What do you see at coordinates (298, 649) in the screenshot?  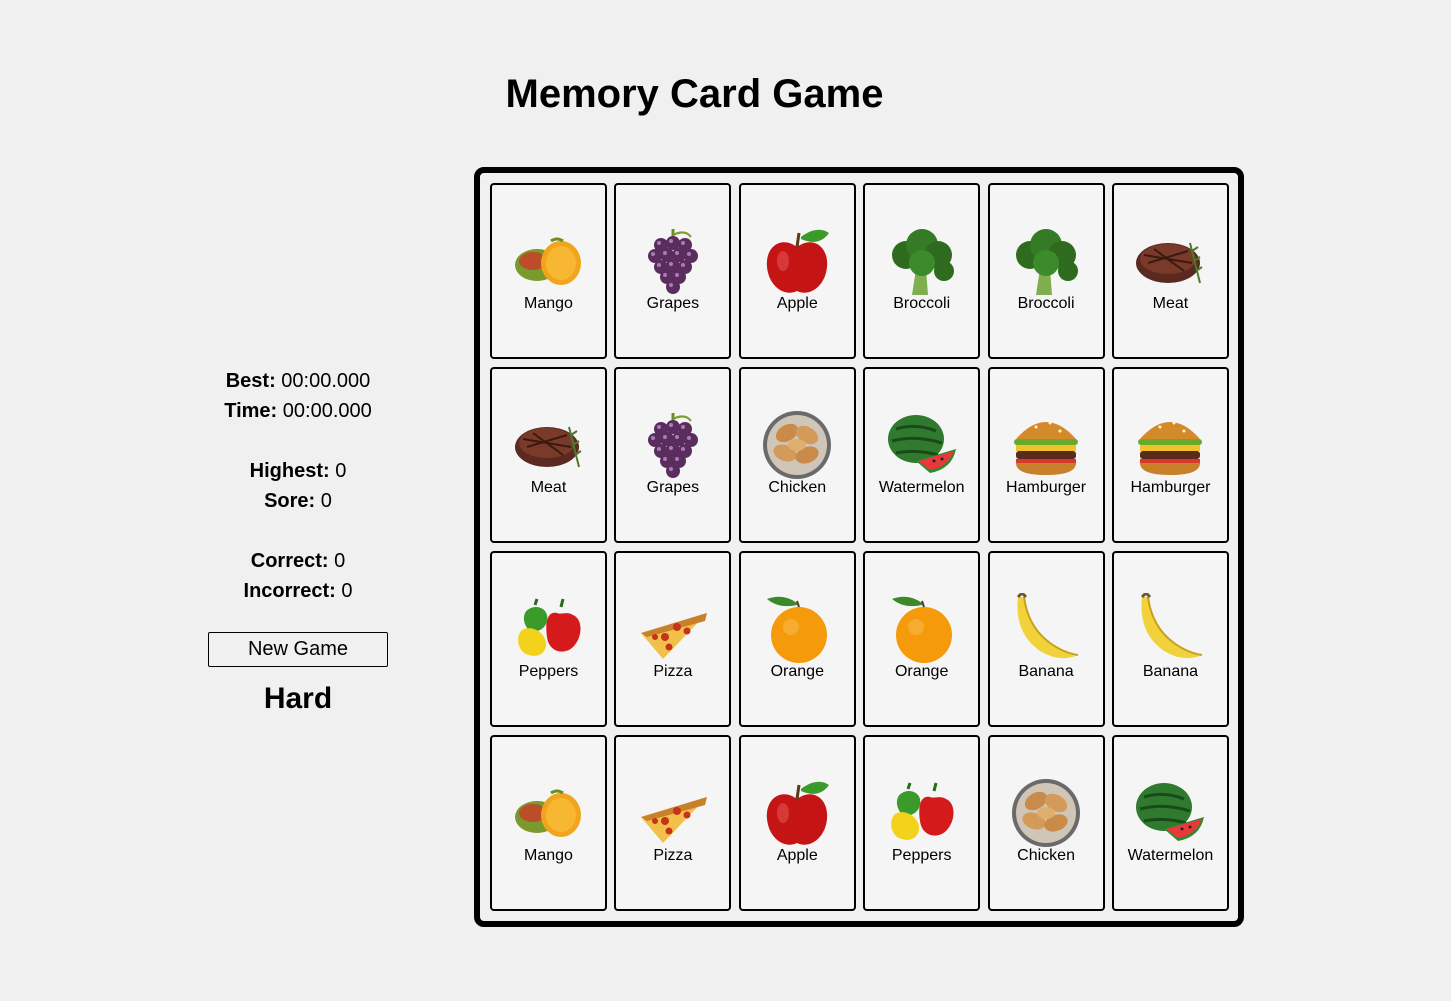 I see `new-game-button: New Game` at bounding box center [298, 649].